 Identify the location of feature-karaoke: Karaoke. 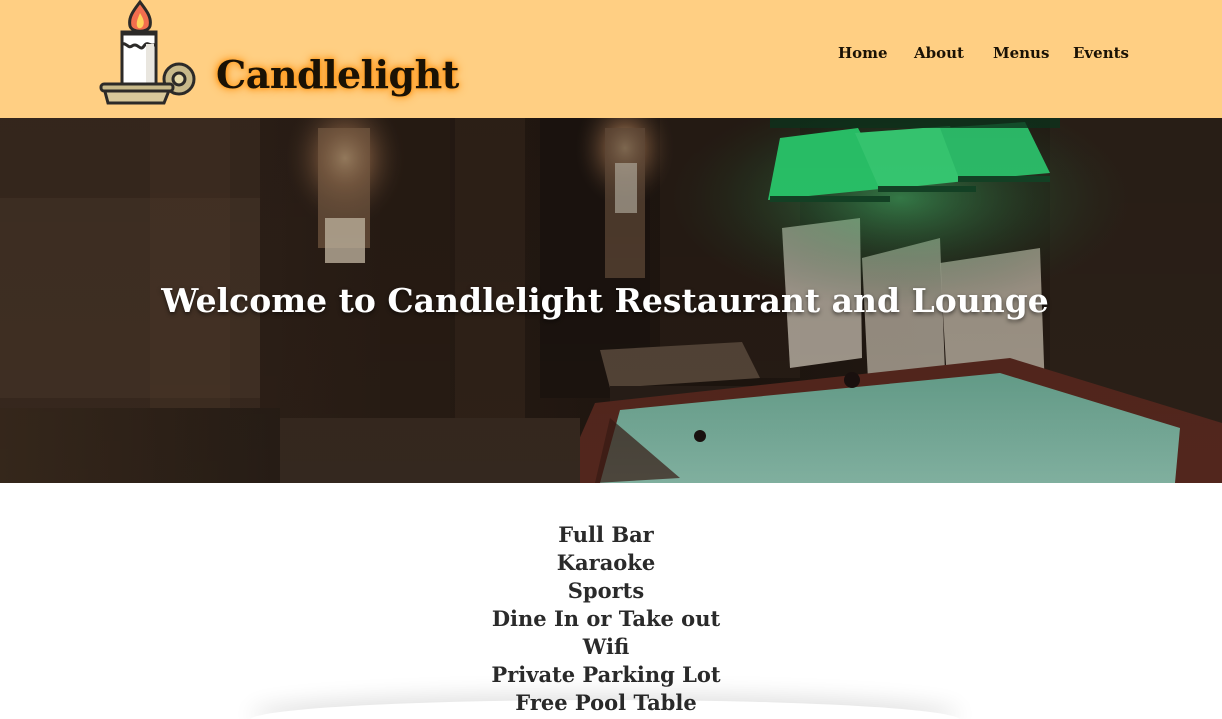
(606, 562).